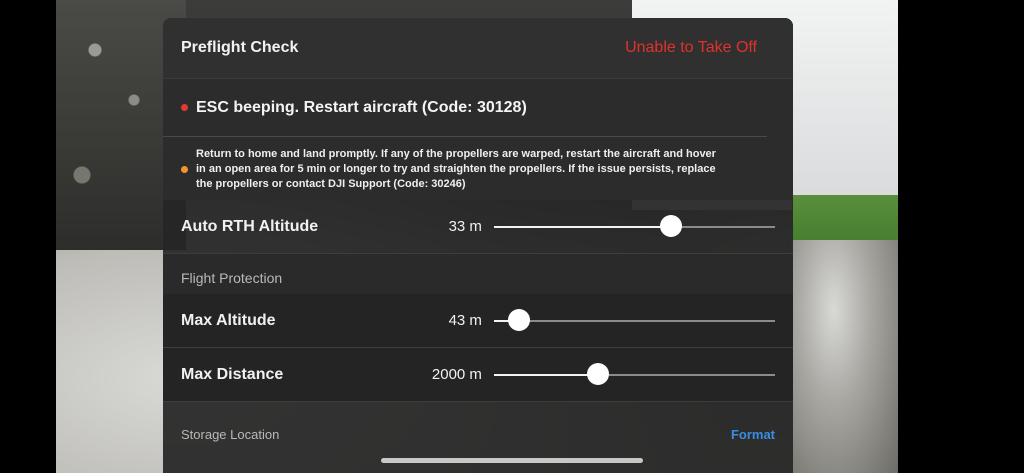 The image size is (1024, 473). What do you see at coordinates (478, 48) in the screenshot?
I see `preflight-header: Preflight Check Unable to Take Off` at bounding box center [478, 48].